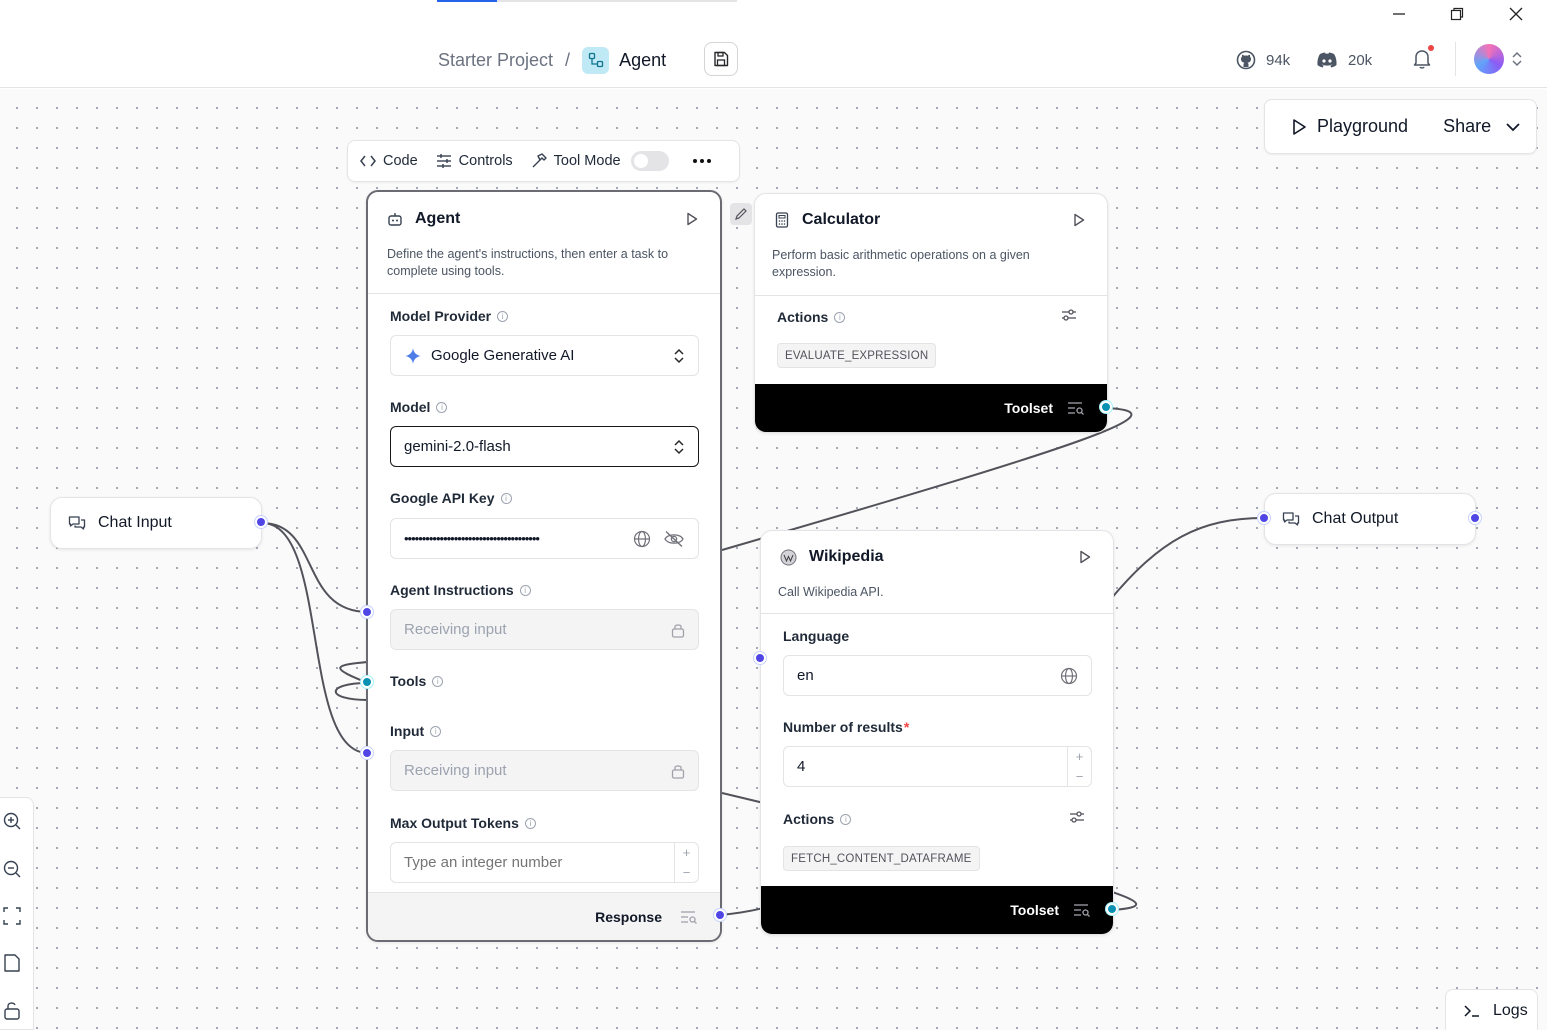  I want to click on chat-output-node: Chat Output, so click(1370, 519).